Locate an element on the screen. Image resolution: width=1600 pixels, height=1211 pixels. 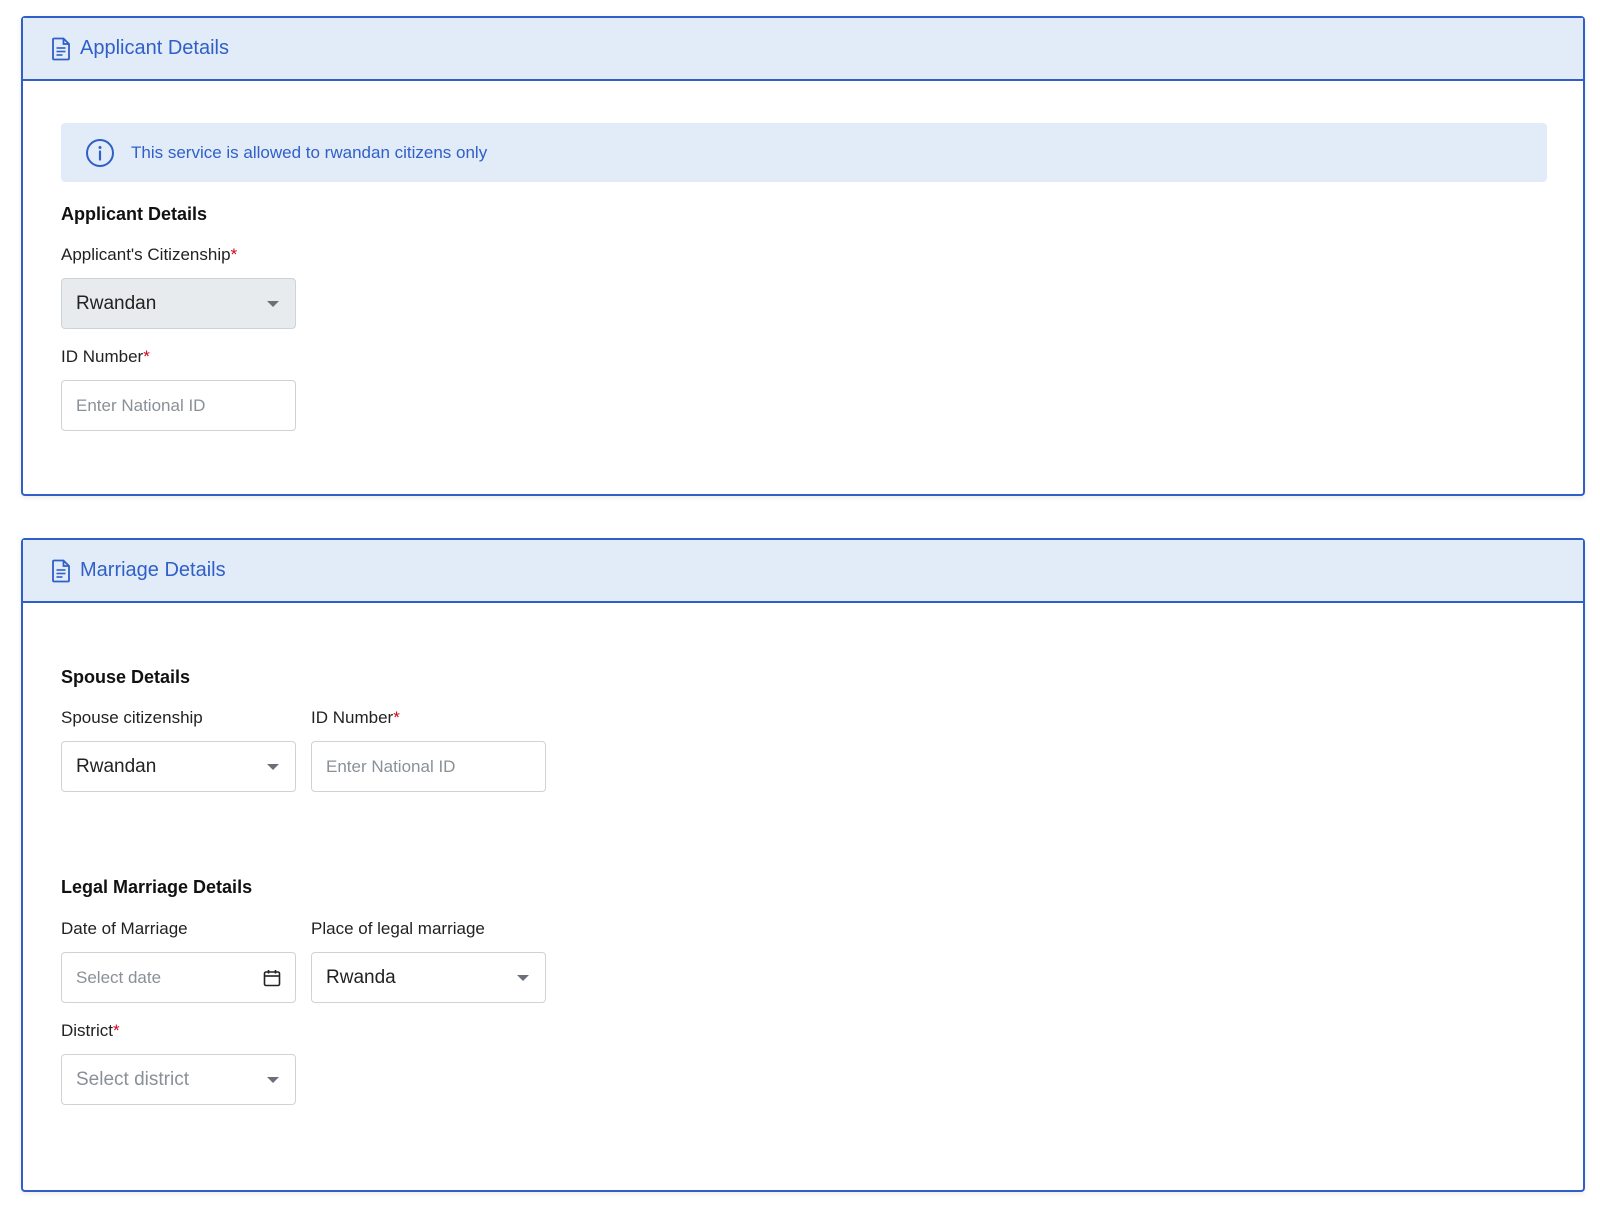
district-placeholder: Select district is located at coordinates (132, 1079).